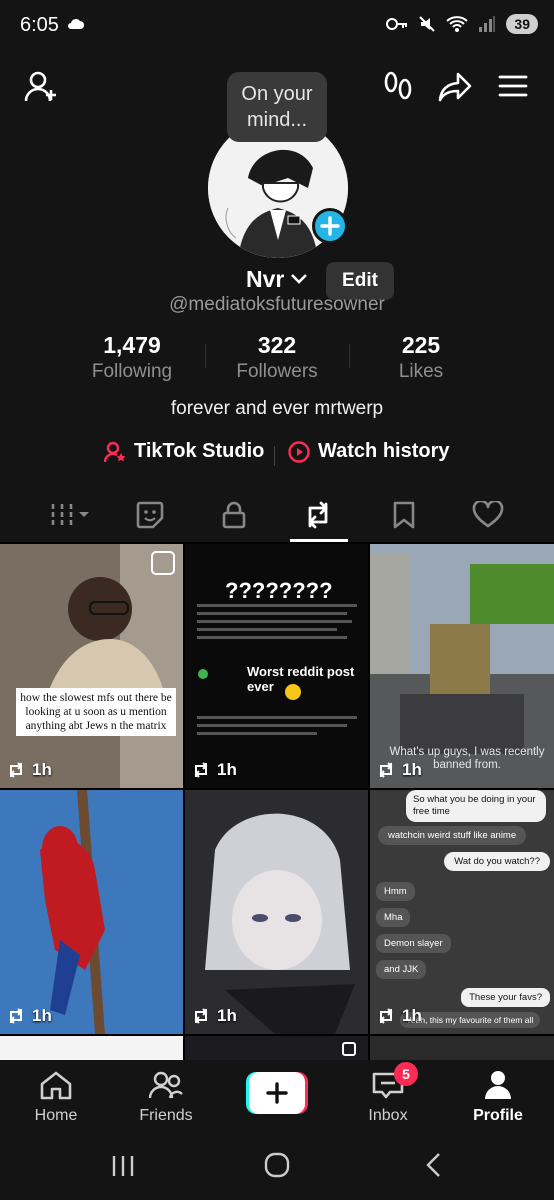 Image resolution: width=554 pixels, height=1200 pixels. I want to click on tab-reposts, so click(318, 515).